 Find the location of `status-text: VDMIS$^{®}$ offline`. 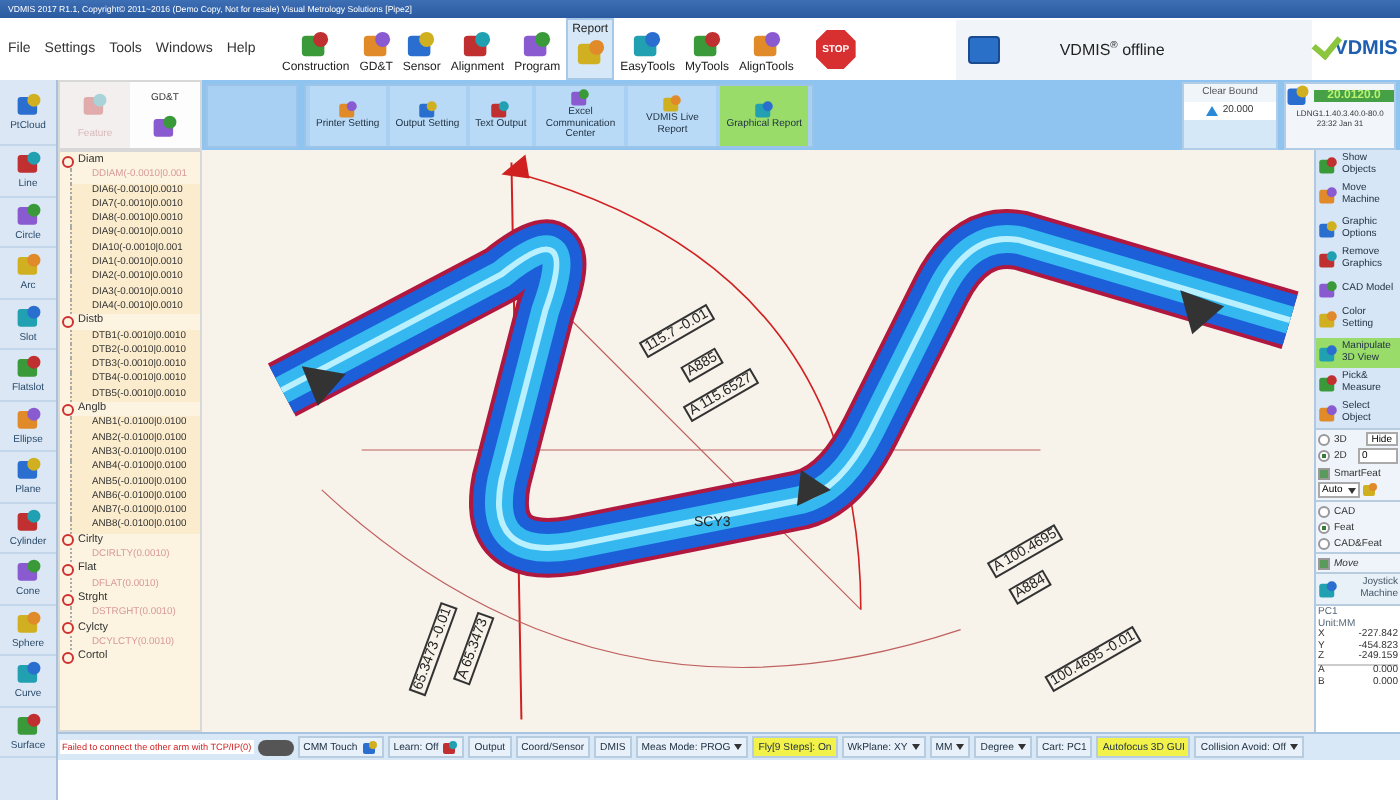

status-text: VDMIS$^{®}$ offline is located at coordinates (1112, 49).